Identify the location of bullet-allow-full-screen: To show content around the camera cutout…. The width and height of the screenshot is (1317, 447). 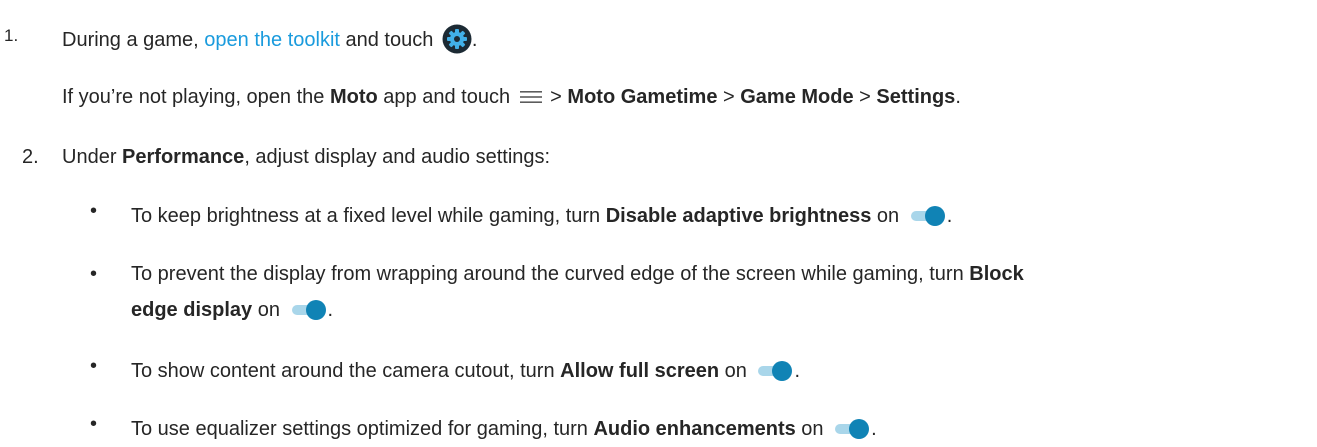
(465, 371).